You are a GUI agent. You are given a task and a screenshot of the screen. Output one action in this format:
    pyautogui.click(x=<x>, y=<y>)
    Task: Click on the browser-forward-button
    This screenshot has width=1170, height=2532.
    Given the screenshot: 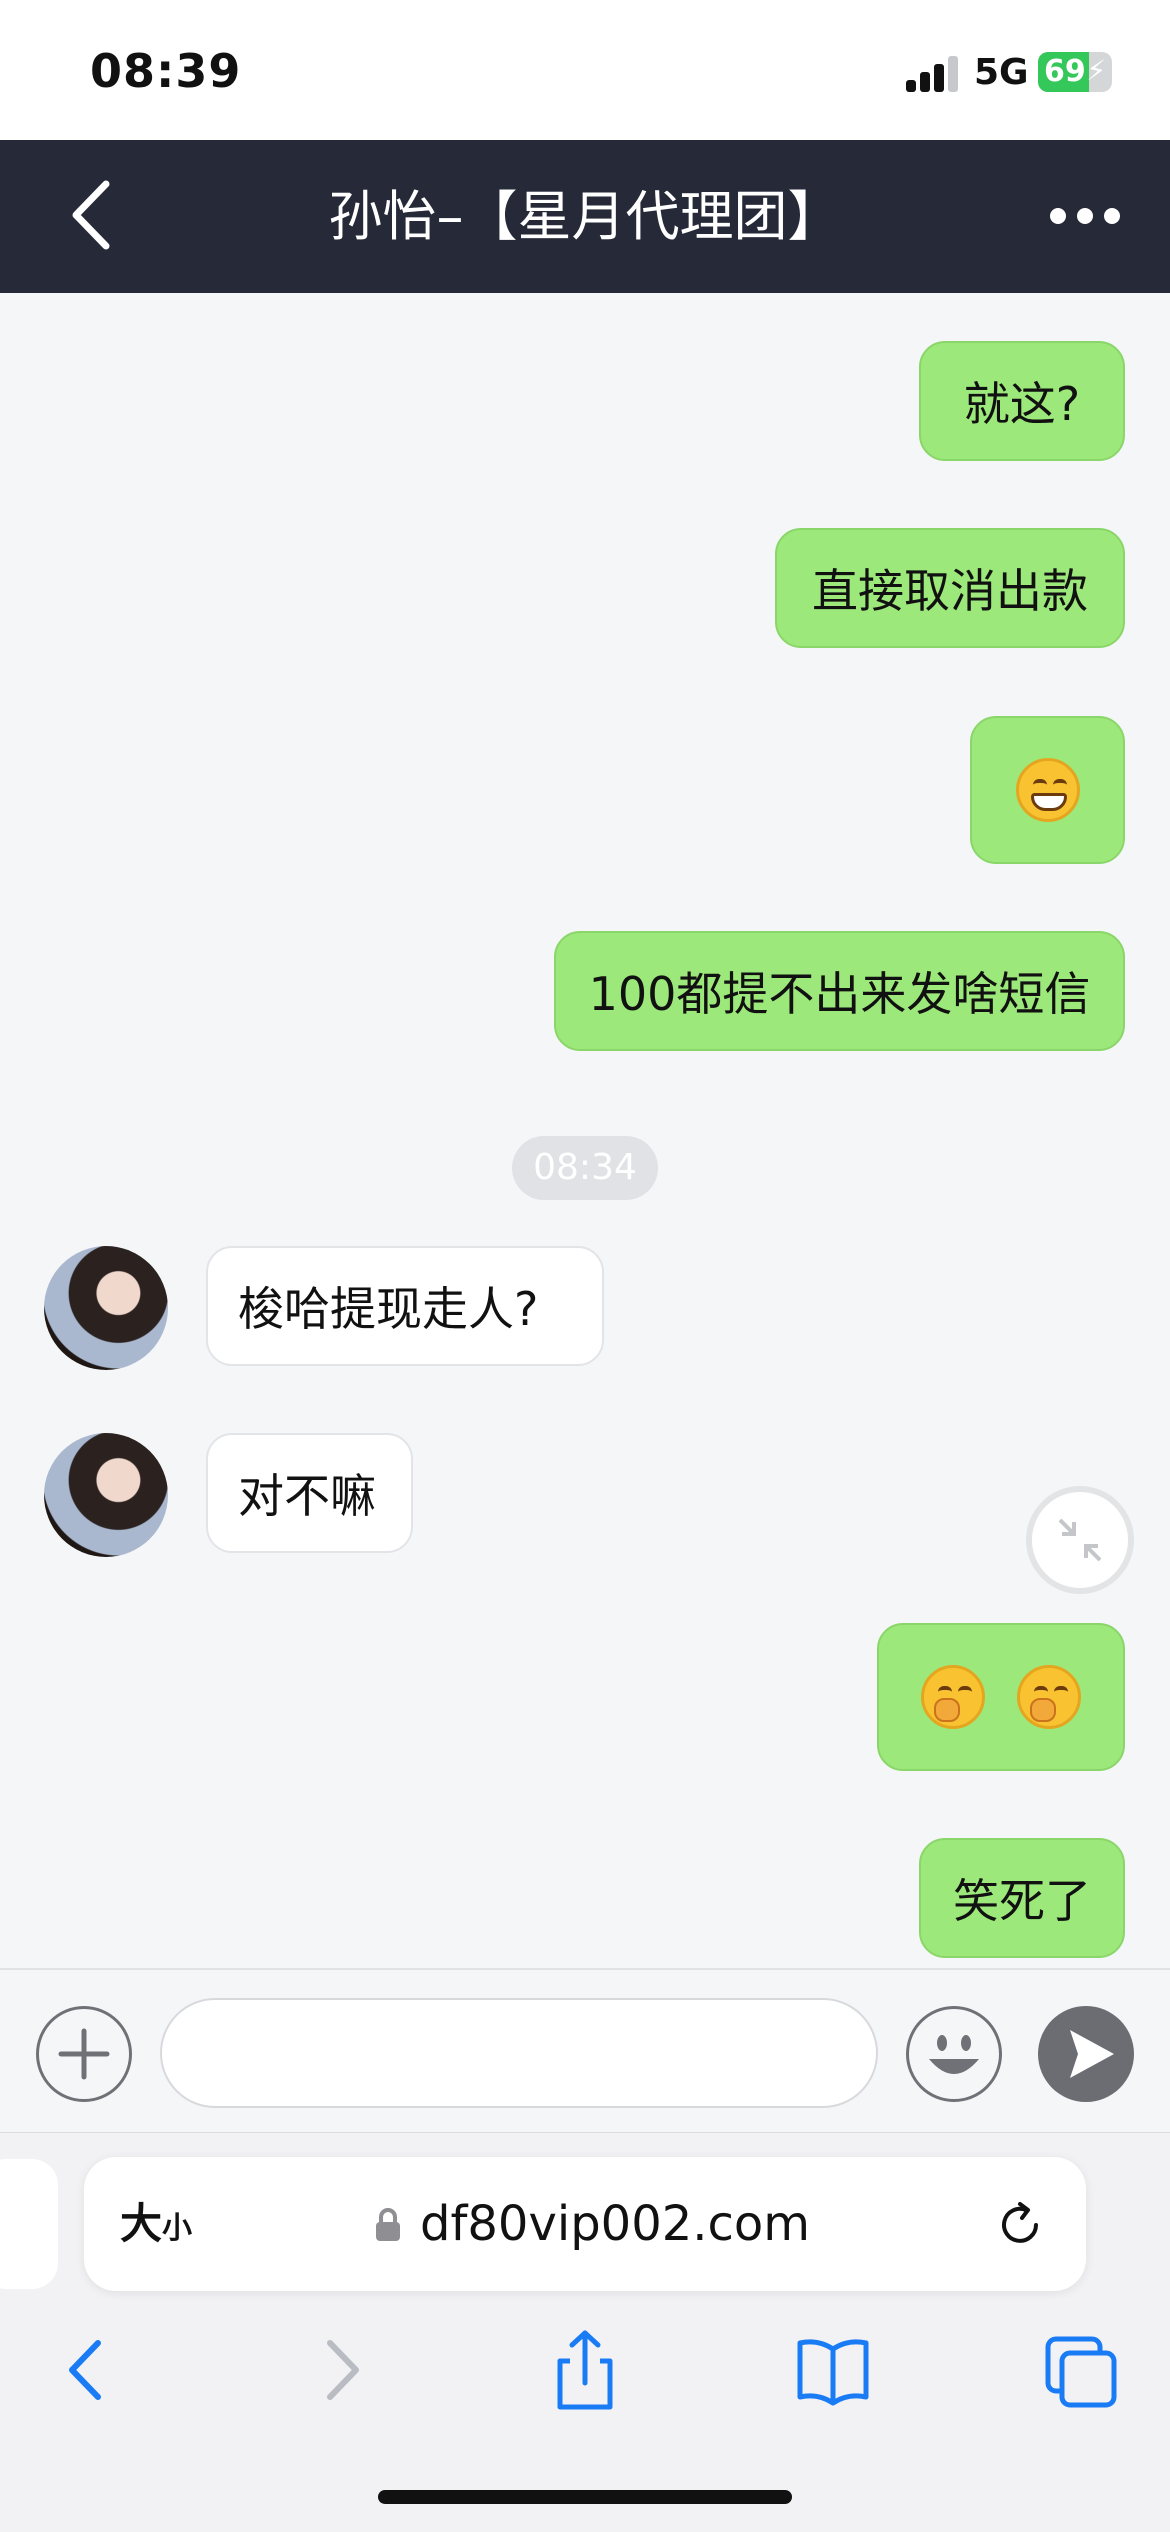 What is the action you would take?
    pyautogui.click(x=341, y=2370)
    